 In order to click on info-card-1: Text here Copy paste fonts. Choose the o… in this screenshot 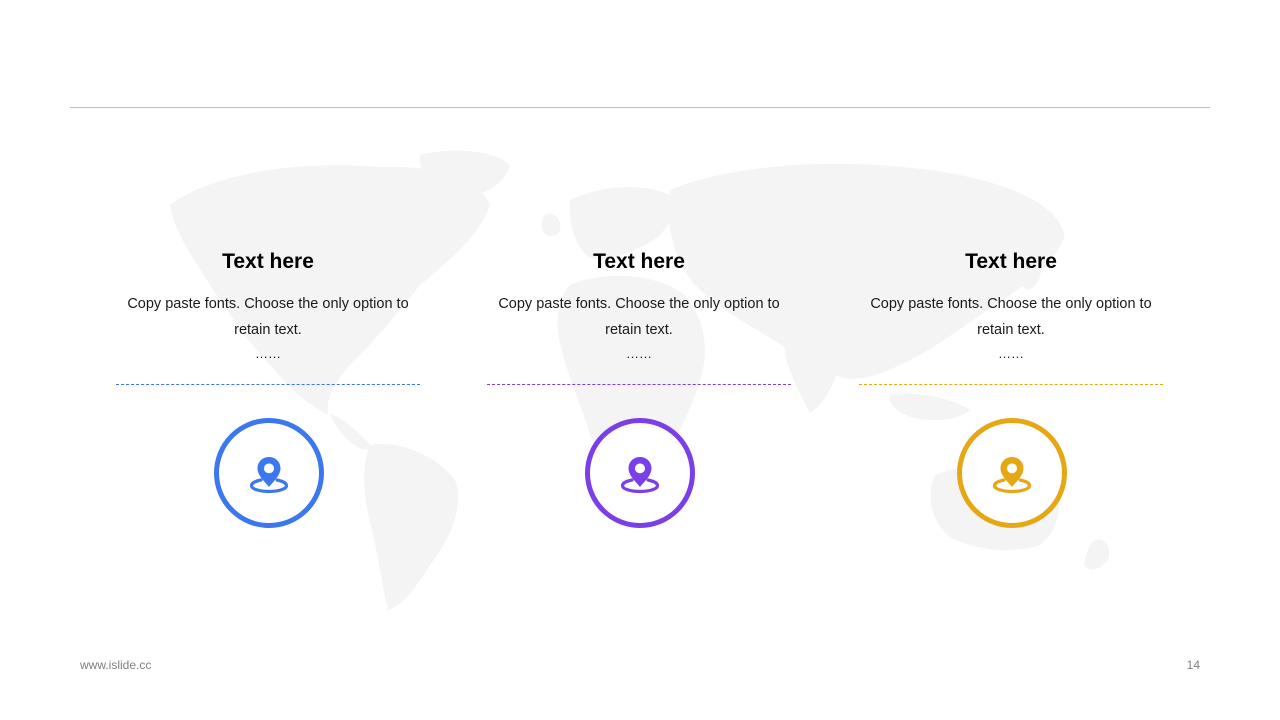, I will do `click(268, 390)`.